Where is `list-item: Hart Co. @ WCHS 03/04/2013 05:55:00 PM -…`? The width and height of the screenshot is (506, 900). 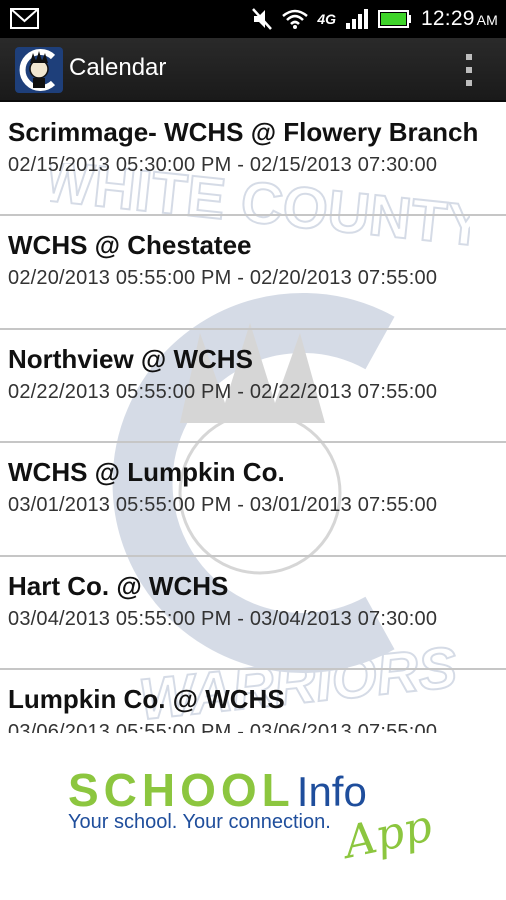
list-item: Hart Co. @ WCHS 03/04/2013 05:55:00 PM -… is located at coordinates (253, 613).